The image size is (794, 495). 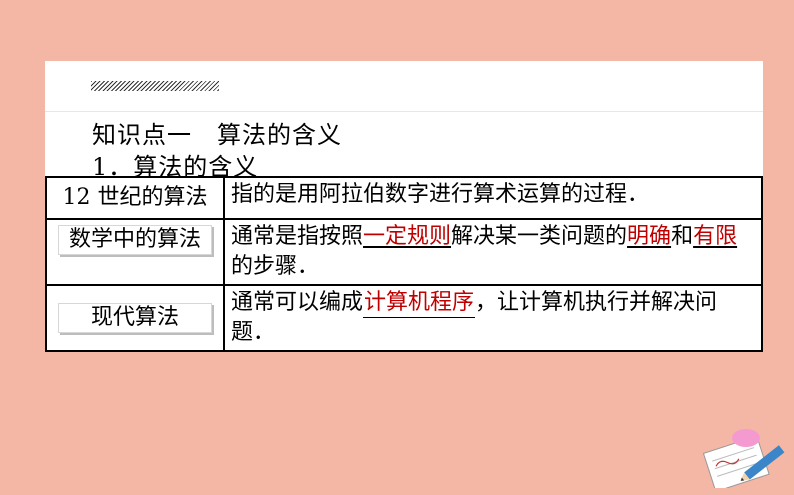 I want to click on table-row: 数学中的算法 通常是指按照一定规则解决某一类问题的明确和有限的步骤．, so click(x=404, y=252).